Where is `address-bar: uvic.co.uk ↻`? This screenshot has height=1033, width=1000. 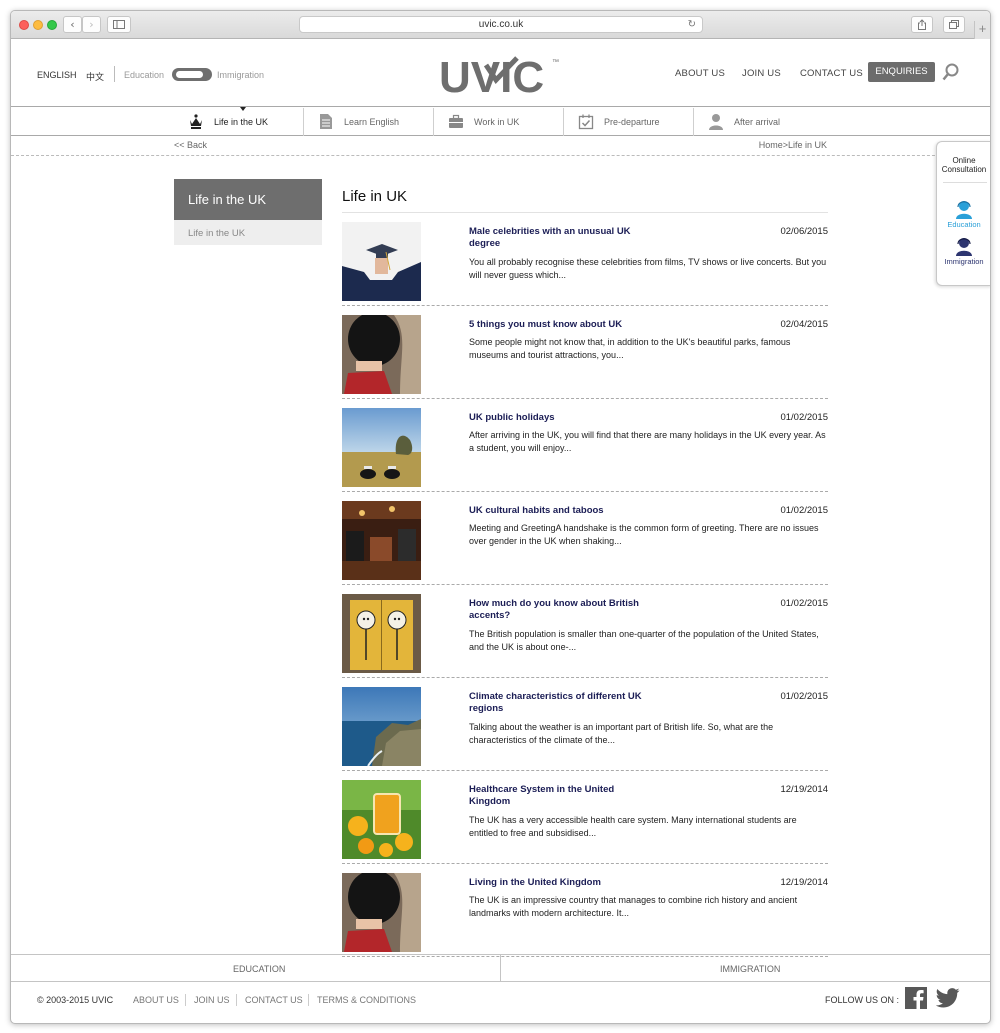
address-bar: uvic.co.uk ↻ is located at coordinates (501, 24).